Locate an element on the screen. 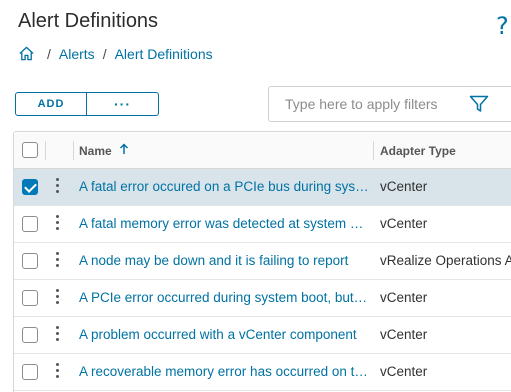 The image size is (511, 392). add-button: ADD is located at coordinates (51, 104).